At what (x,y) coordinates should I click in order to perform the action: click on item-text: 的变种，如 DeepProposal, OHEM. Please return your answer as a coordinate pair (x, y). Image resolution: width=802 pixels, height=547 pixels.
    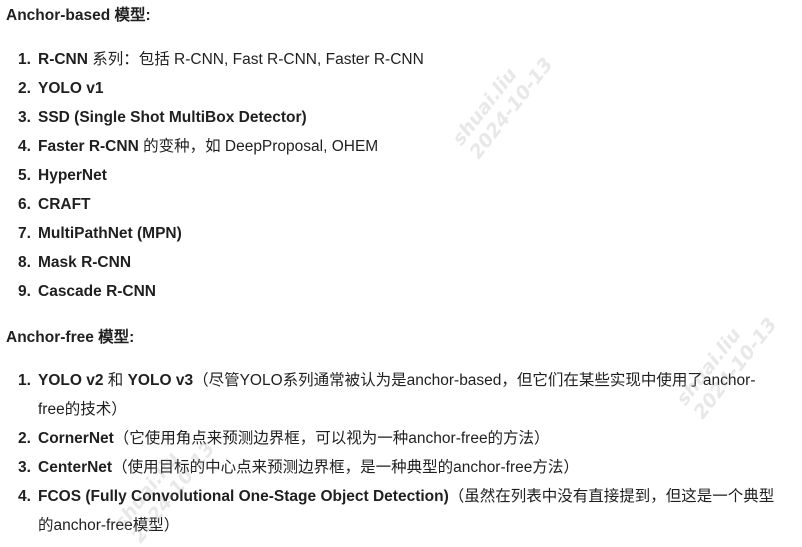
    Looking at the image, I should click on (258, 146).